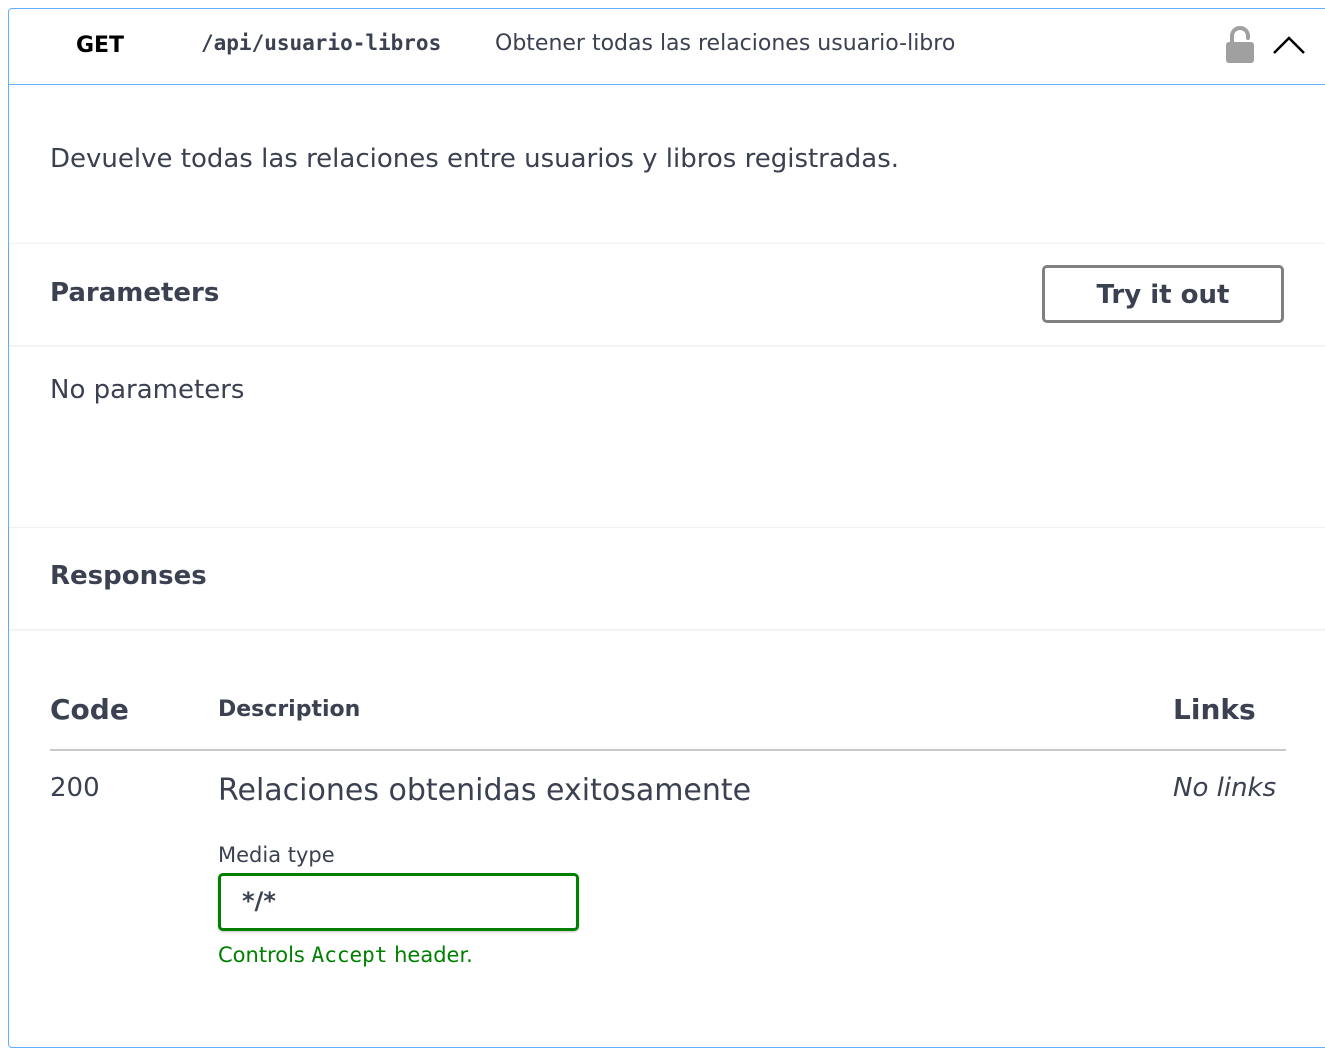  Describe the element at coordinates (1214, 709) in the screenshot. I see `column-header-links: Links` at that location.